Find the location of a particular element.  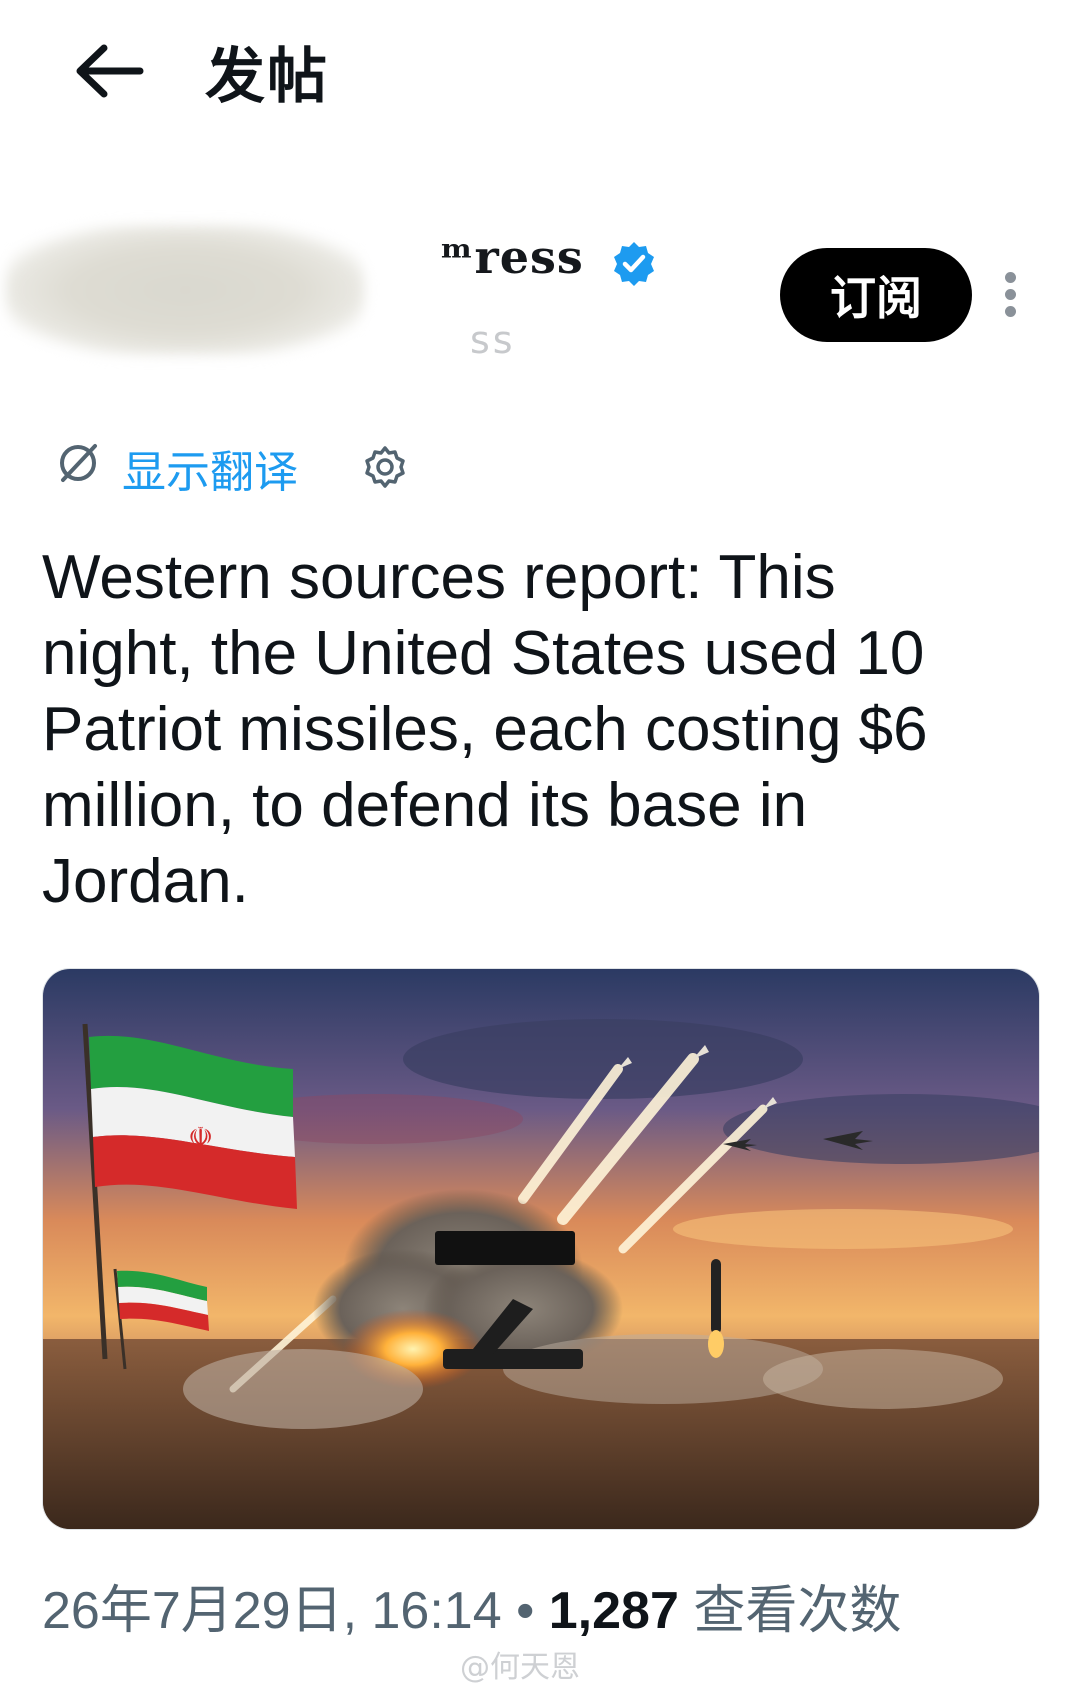

views-count: 1,287 is located at coordinates (613, 1611).